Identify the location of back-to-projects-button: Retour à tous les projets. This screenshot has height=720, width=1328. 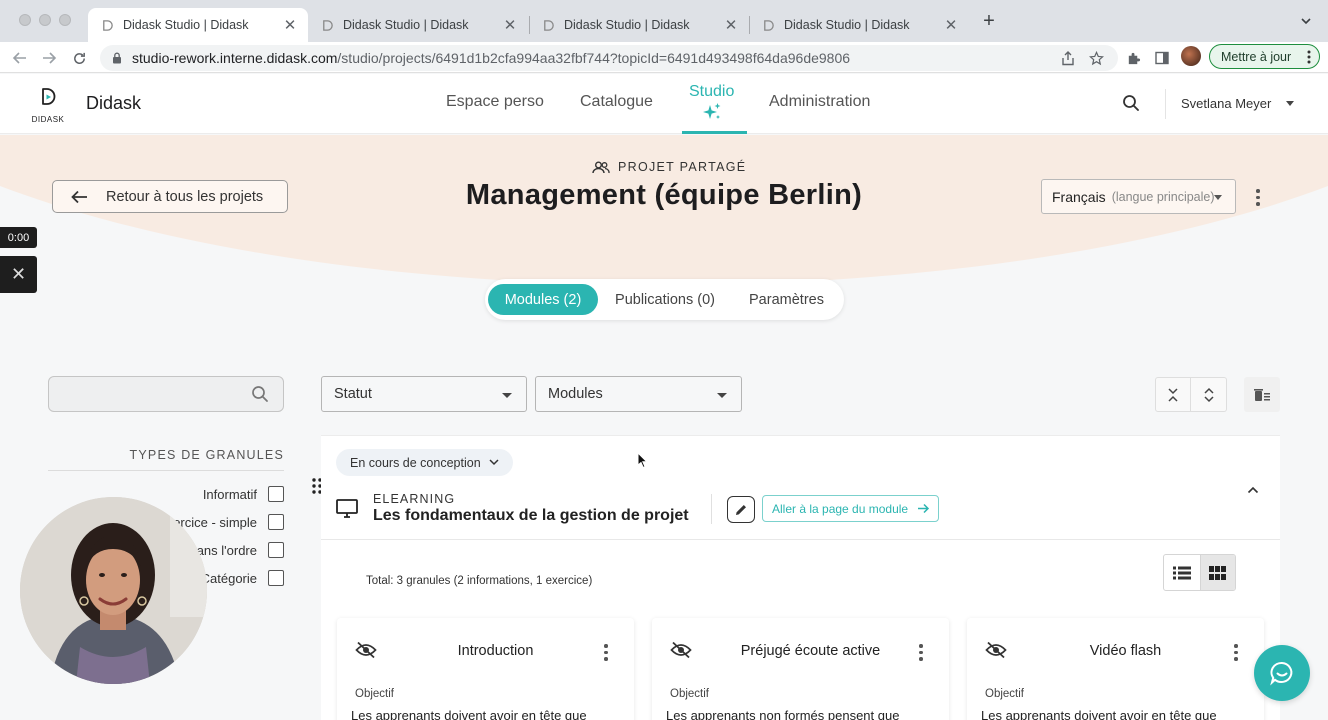
(170, 196).